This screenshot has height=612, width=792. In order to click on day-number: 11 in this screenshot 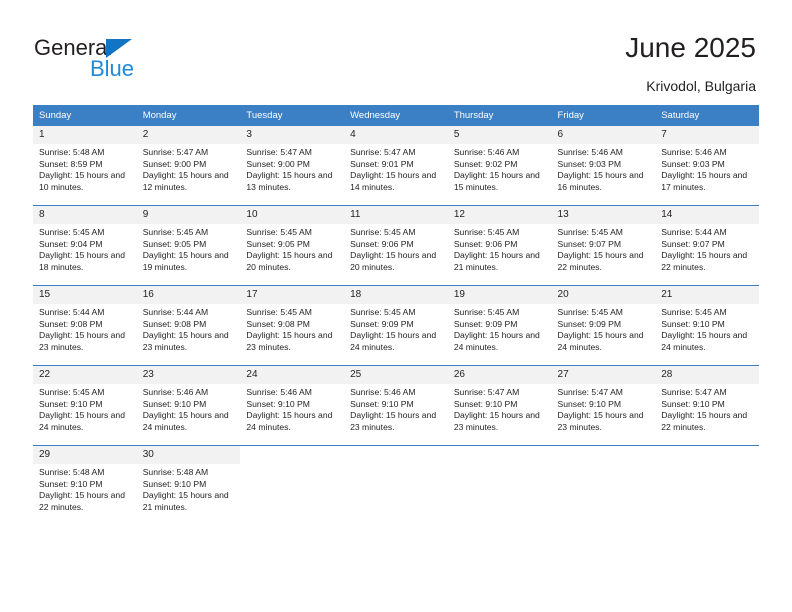, I will do `click(396, 215)`.